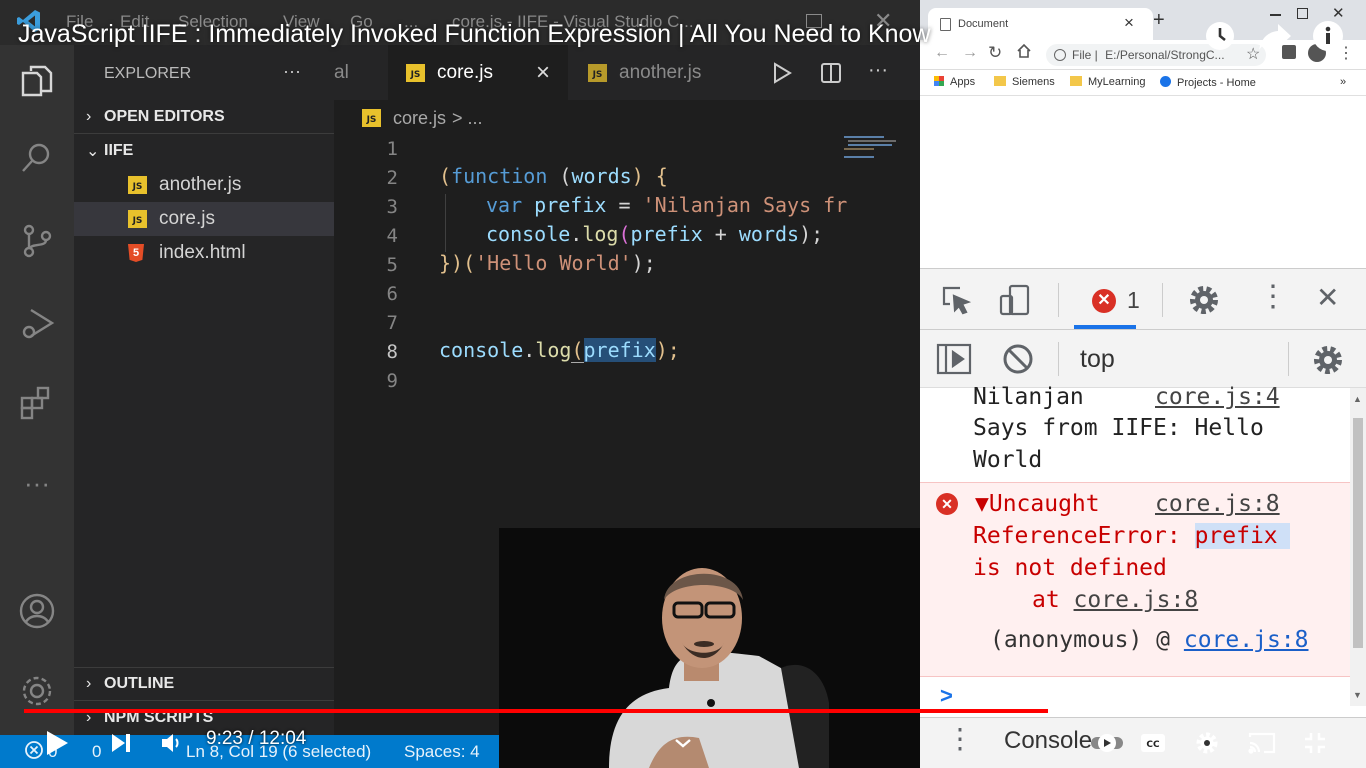 This screenshot has width=1366, height=768. I want to click on file-core-js: JS core.js, so click(204, 219).